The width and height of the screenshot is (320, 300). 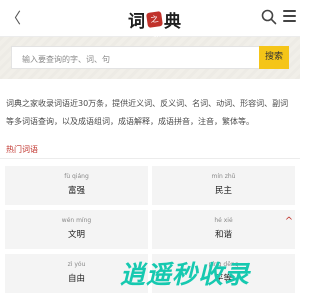 I want to click on back-to-top-icon: ^, so click(x=289, y=222).